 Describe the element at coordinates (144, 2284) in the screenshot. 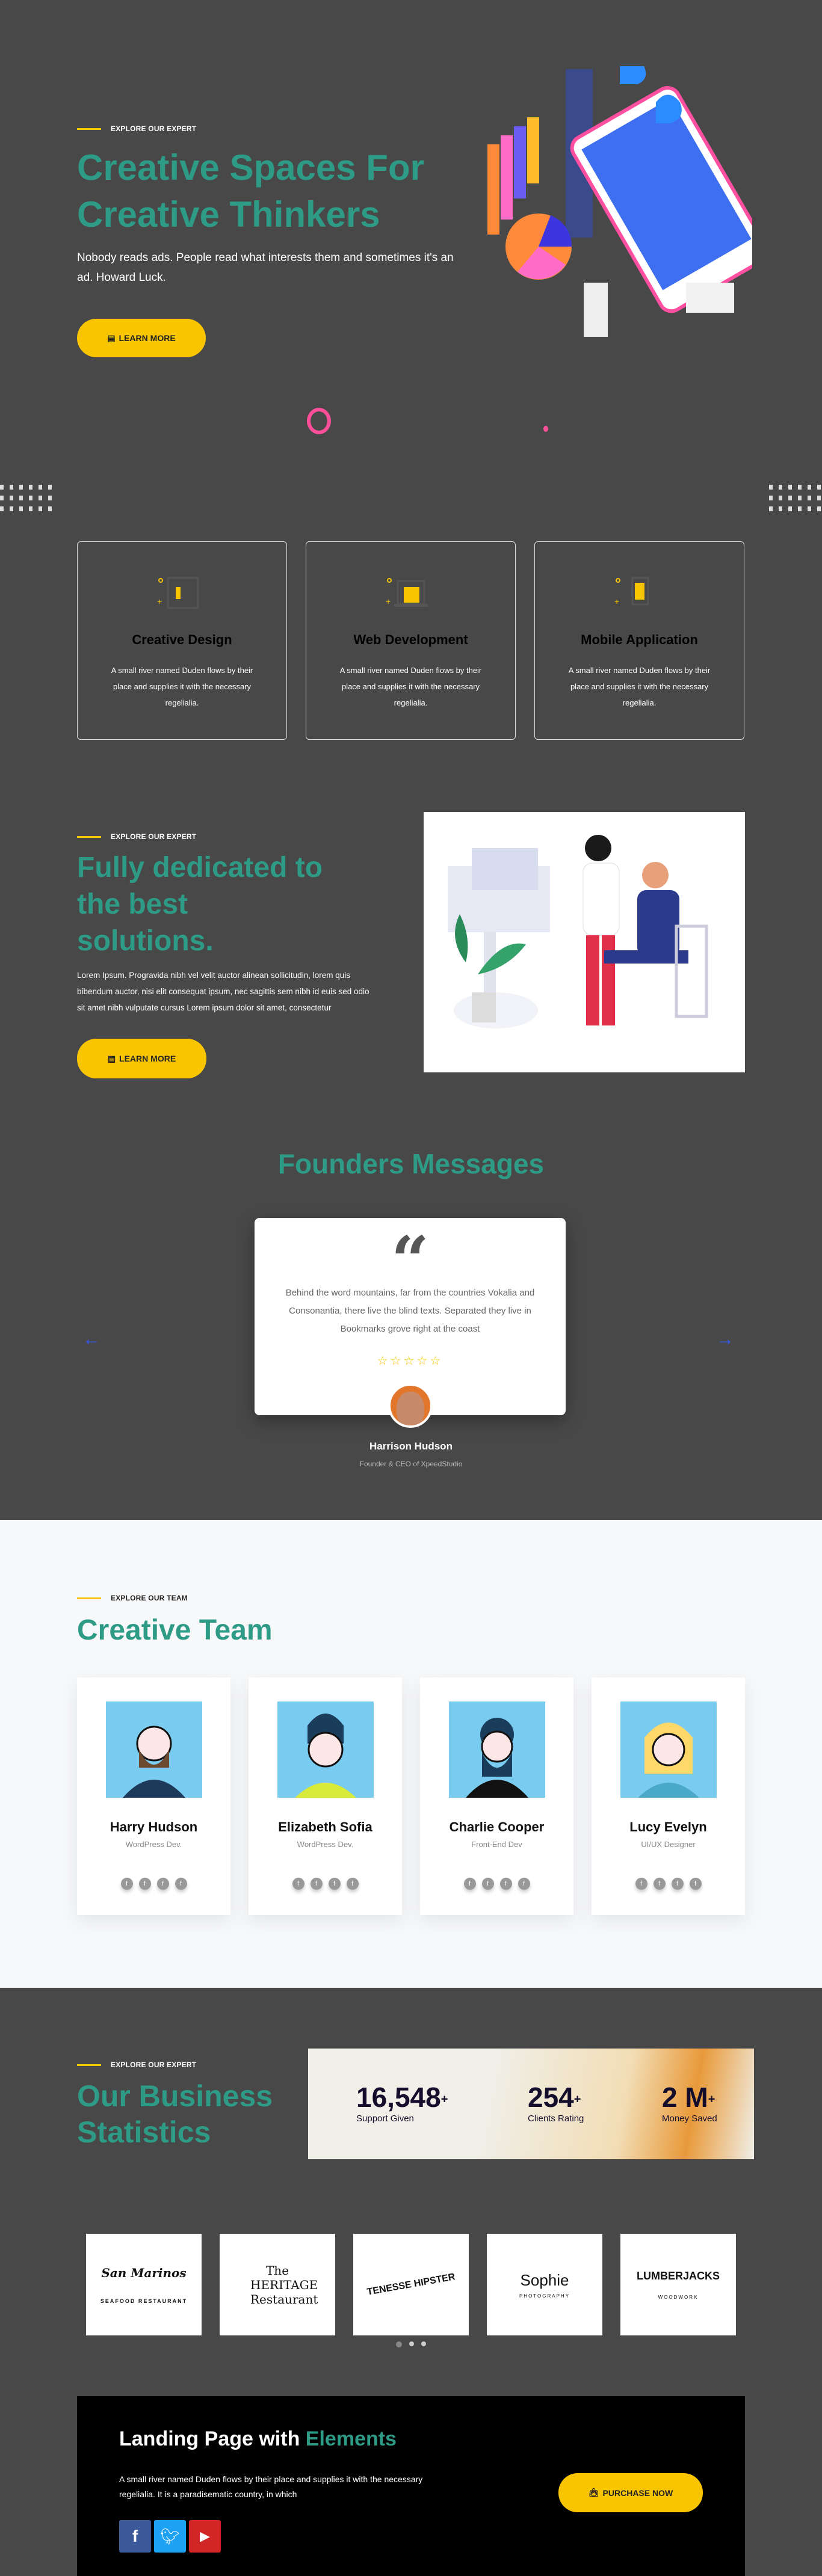

I see `client-logo-san-marinos: San Marinos SEAFOOD RESTAURANT` at that location.